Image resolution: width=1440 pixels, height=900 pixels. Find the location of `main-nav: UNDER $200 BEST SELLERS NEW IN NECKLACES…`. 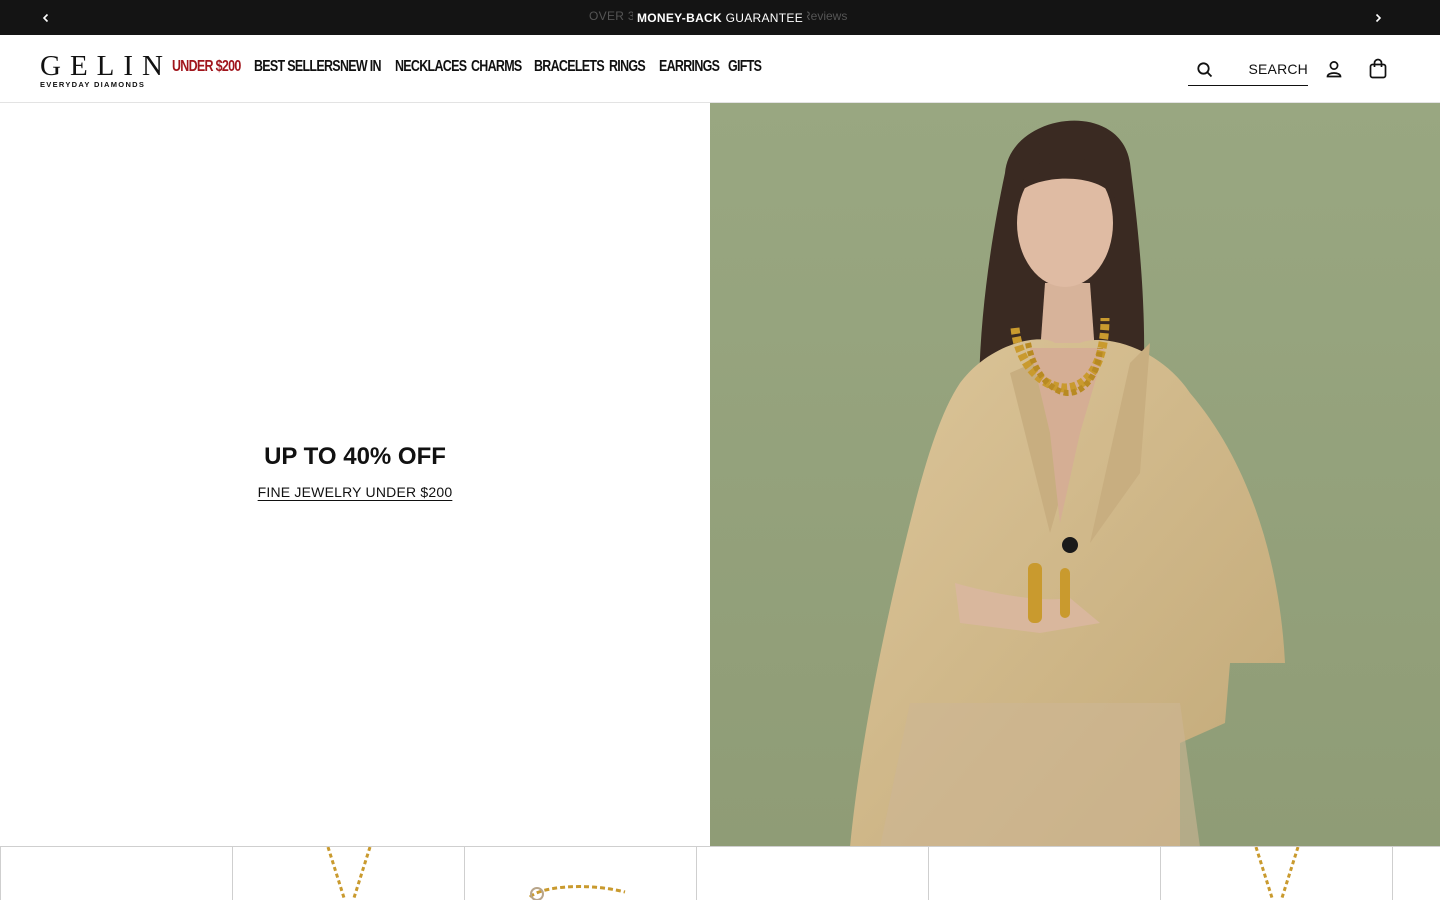

main-nav: UNDER $200 BEST SELLERS NEW IN NECKLACES… is located at coordinates (470, 67).